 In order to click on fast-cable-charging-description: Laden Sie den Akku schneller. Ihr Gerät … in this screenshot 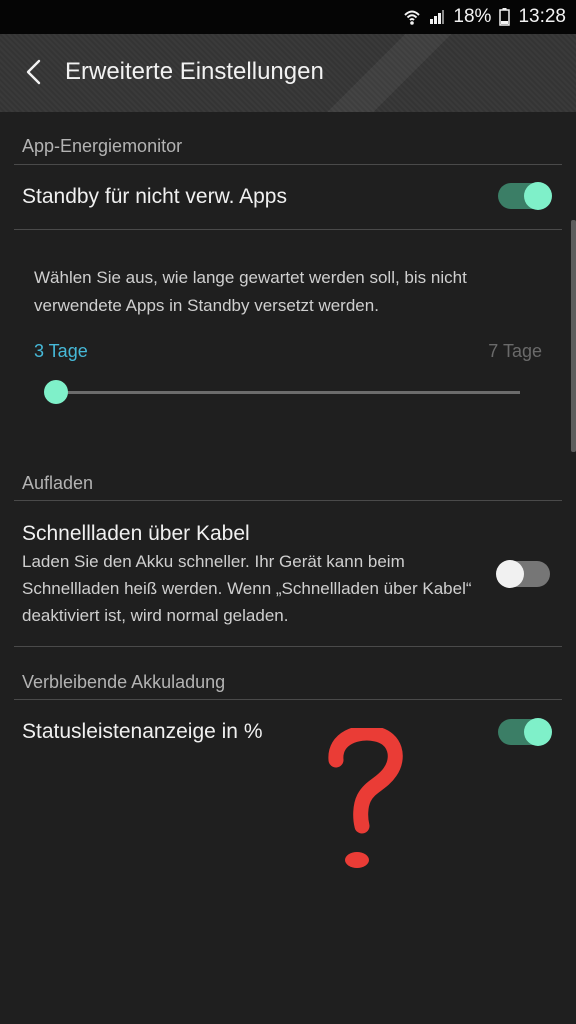, I will do `click(247, 588)`.